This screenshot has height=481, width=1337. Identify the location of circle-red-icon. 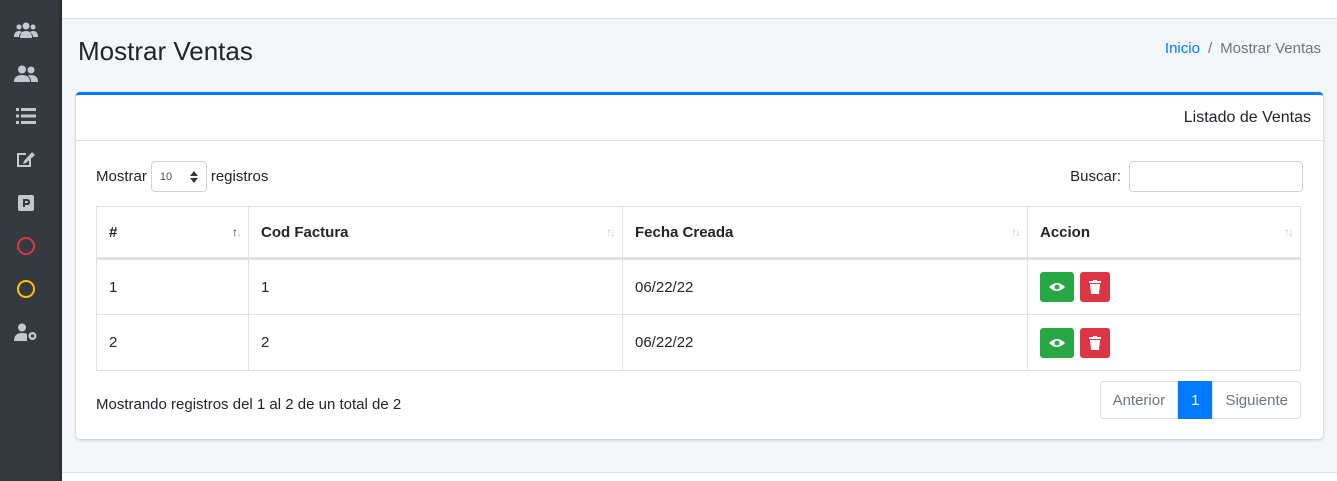
(26, 246).